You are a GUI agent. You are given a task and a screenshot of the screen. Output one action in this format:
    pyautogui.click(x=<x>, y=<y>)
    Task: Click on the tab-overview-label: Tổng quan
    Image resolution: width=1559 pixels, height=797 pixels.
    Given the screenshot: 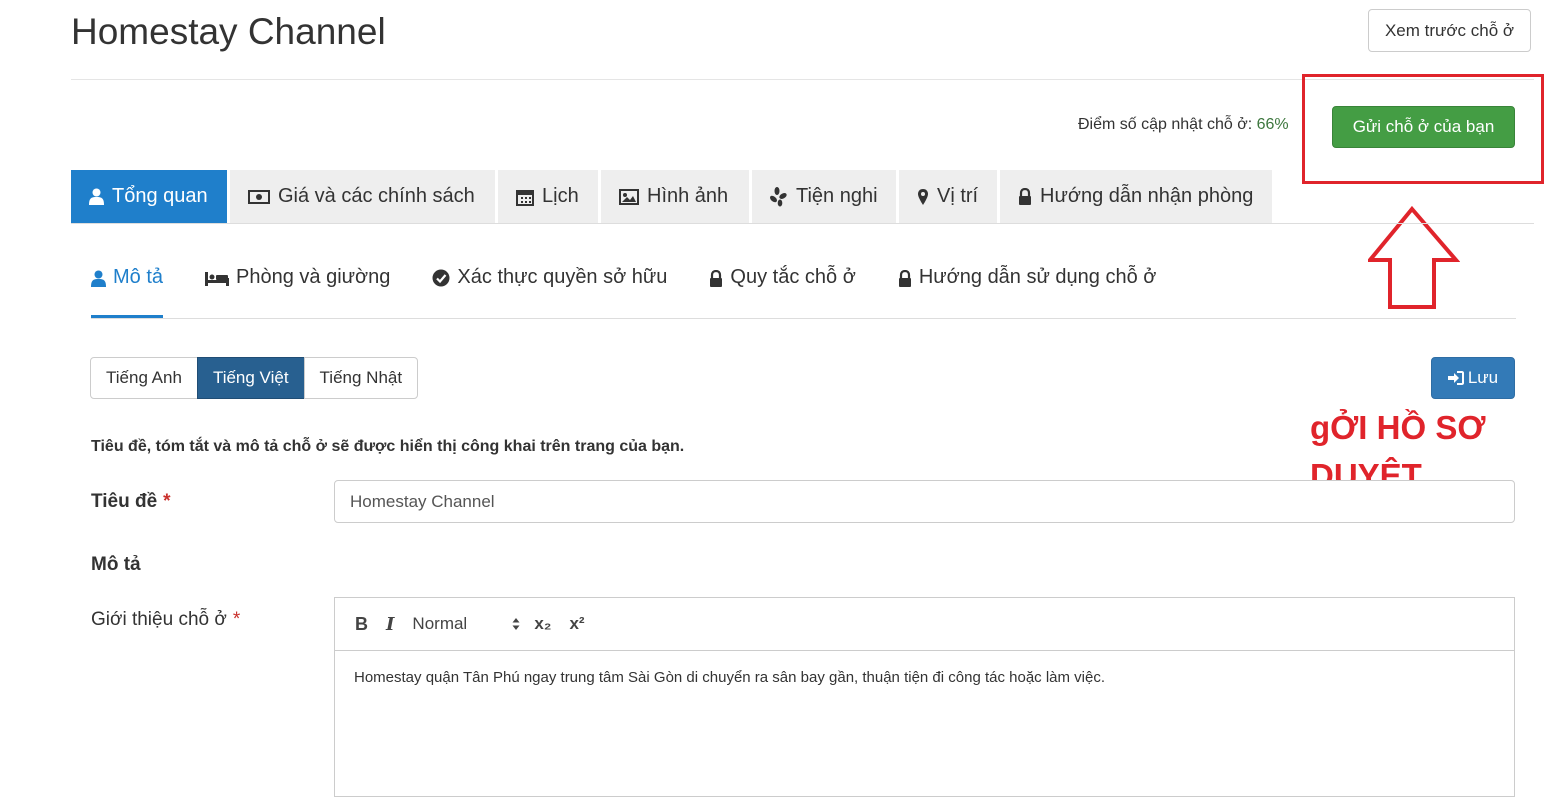 What is the action you would take?
    pyautogui.click(x=160, y=196)
    